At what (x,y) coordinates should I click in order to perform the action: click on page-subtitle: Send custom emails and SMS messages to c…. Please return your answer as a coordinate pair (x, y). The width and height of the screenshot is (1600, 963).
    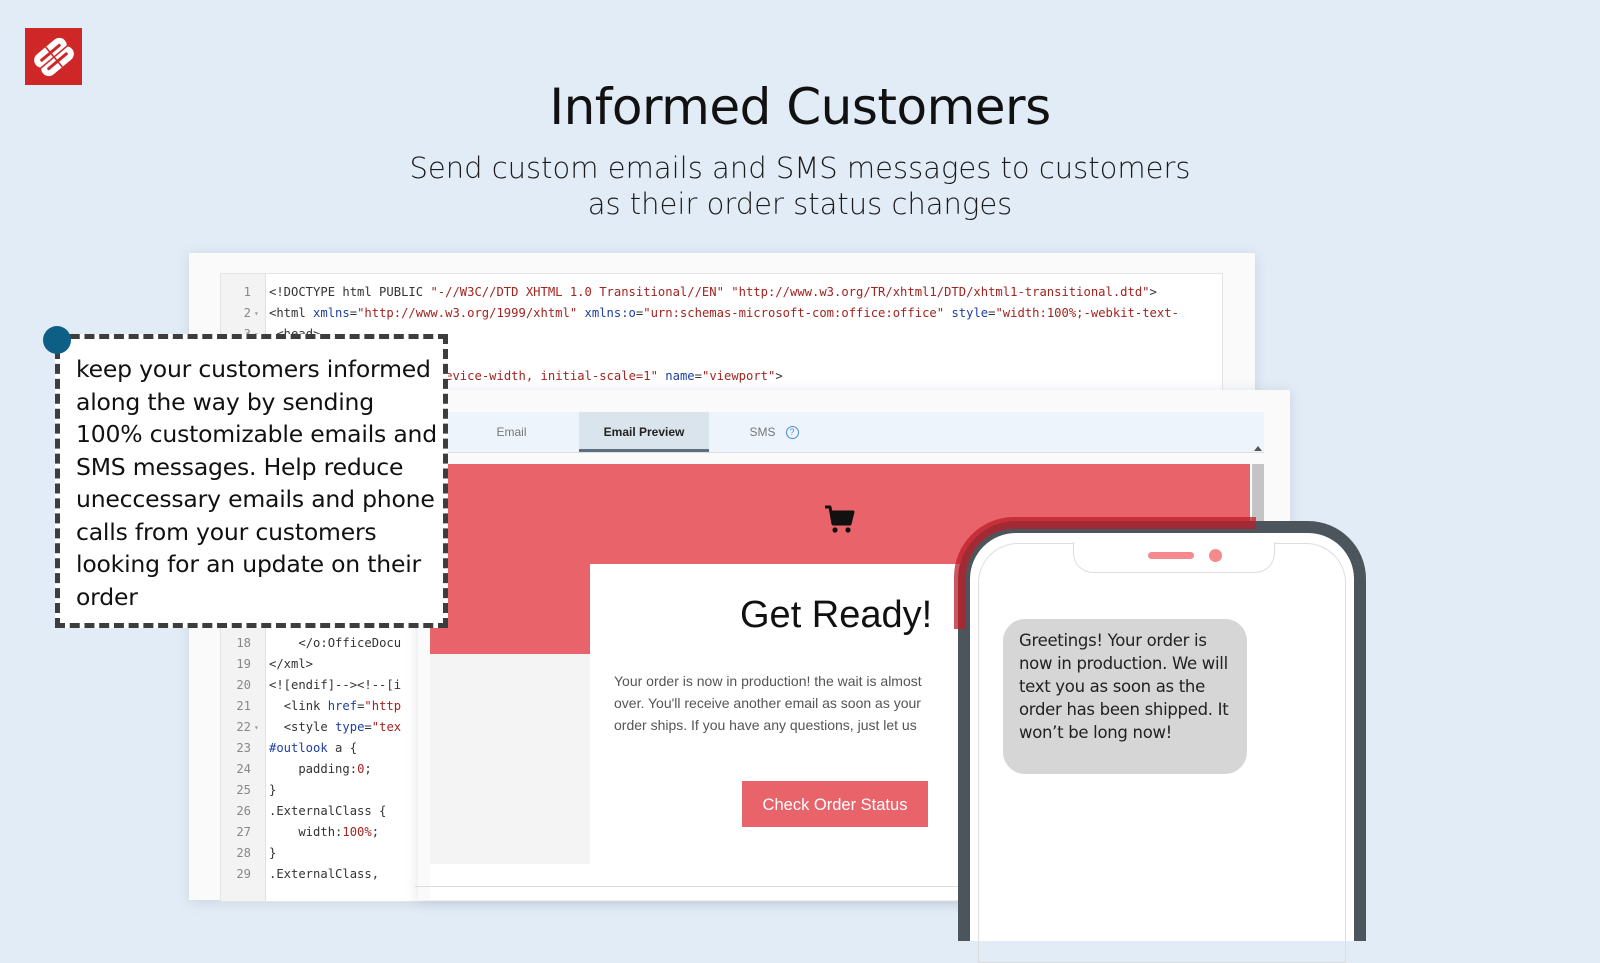
    Looking at the image, I should click on (800, 186).